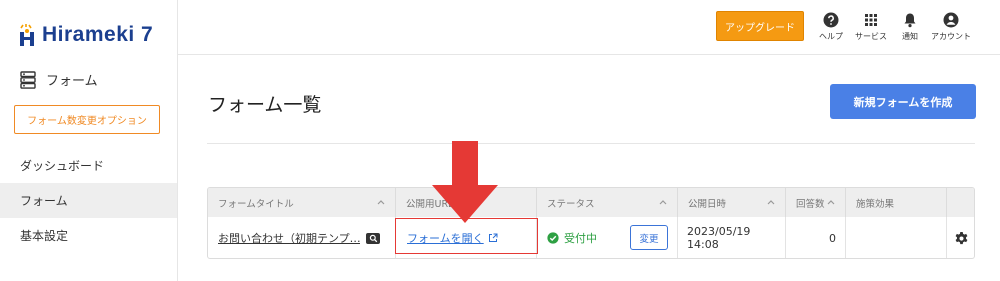 This screenshot has height=281, width=1000. Describe the element at coordinates (760, 26) in the screenshot. I see `upgrade-button: アップグレード` at that location.